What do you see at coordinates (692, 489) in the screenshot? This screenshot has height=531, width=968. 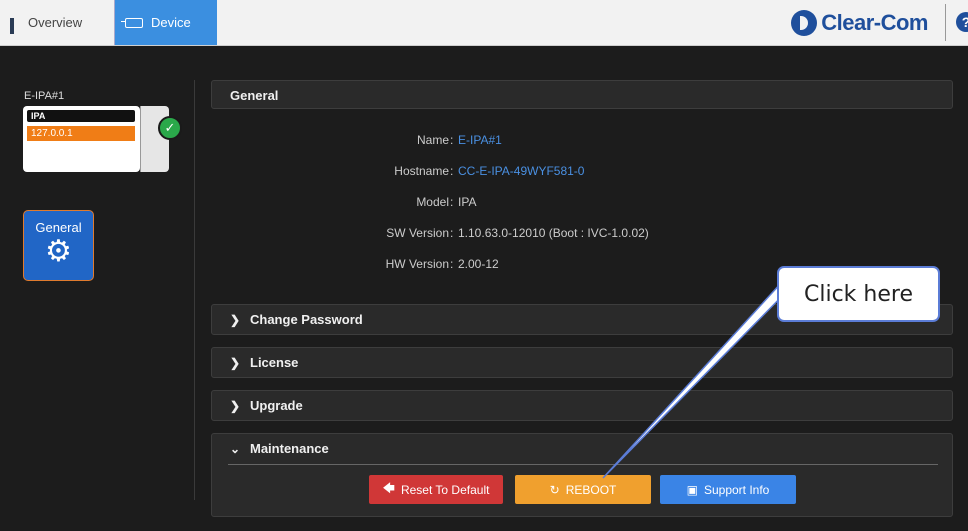 I see `camera-icon: ▣` at bounding box center [692, 489].